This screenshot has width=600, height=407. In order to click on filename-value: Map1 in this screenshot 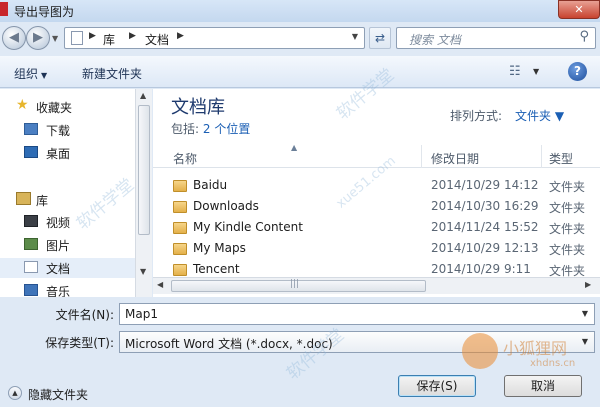, I will do `click(141, 314)`.